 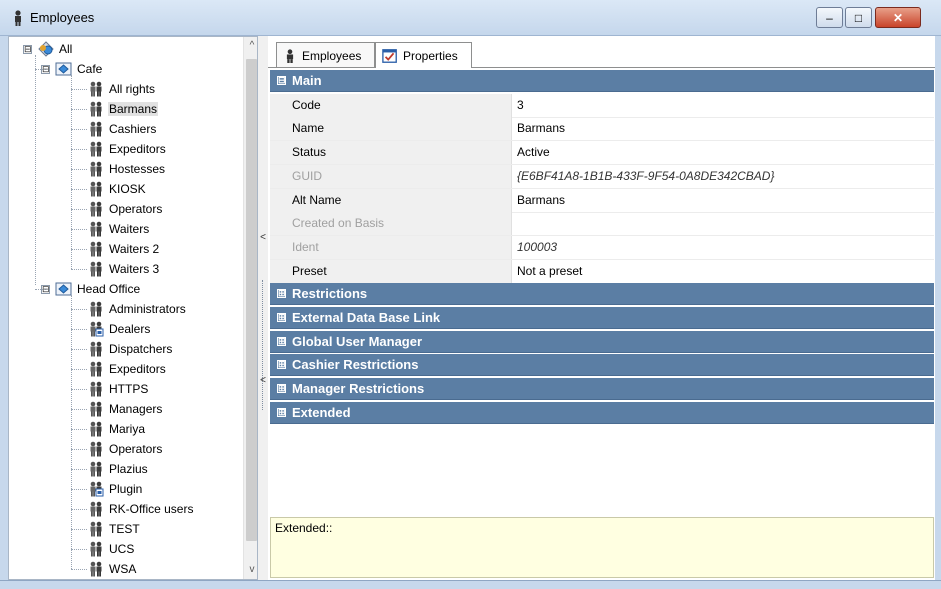 I want to click on property-row: Code 3, so click(x=602, y=105).